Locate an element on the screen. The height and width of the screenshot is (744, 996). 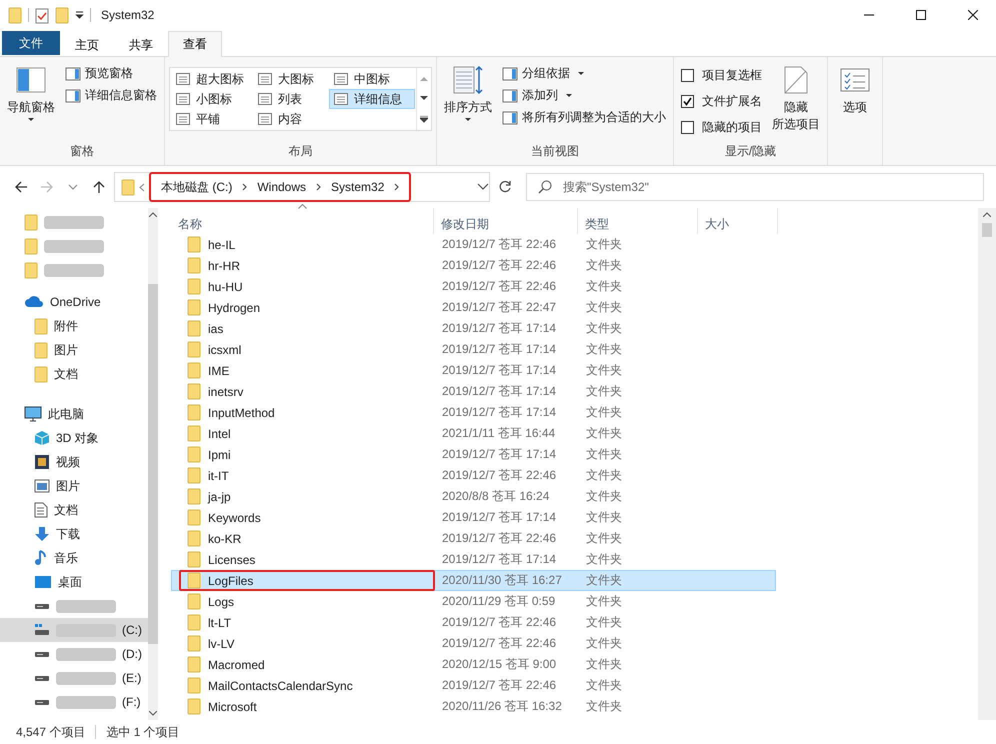
sidebar-label: 3D 对象 is located at coordinates (77, 438).